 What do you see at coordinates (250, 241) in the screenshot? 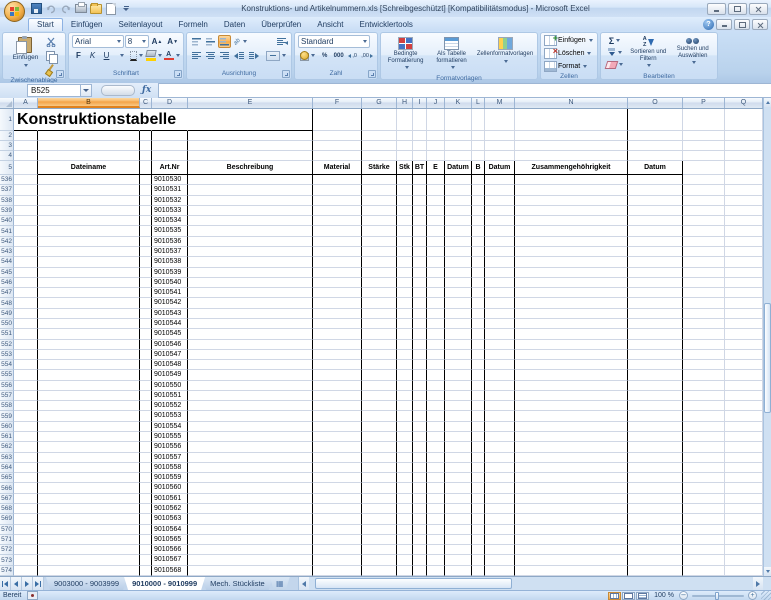
I see `cell-E542` at bounding box center [250, 241].